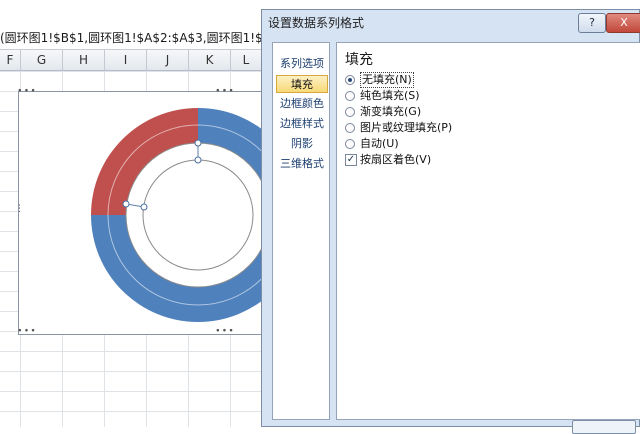 This screenshot has height=434, width=640. What do you see at coordinates (350, 112) in the screenshot?
I see `radio-gradient-fill` at bounding box center [350, 112].